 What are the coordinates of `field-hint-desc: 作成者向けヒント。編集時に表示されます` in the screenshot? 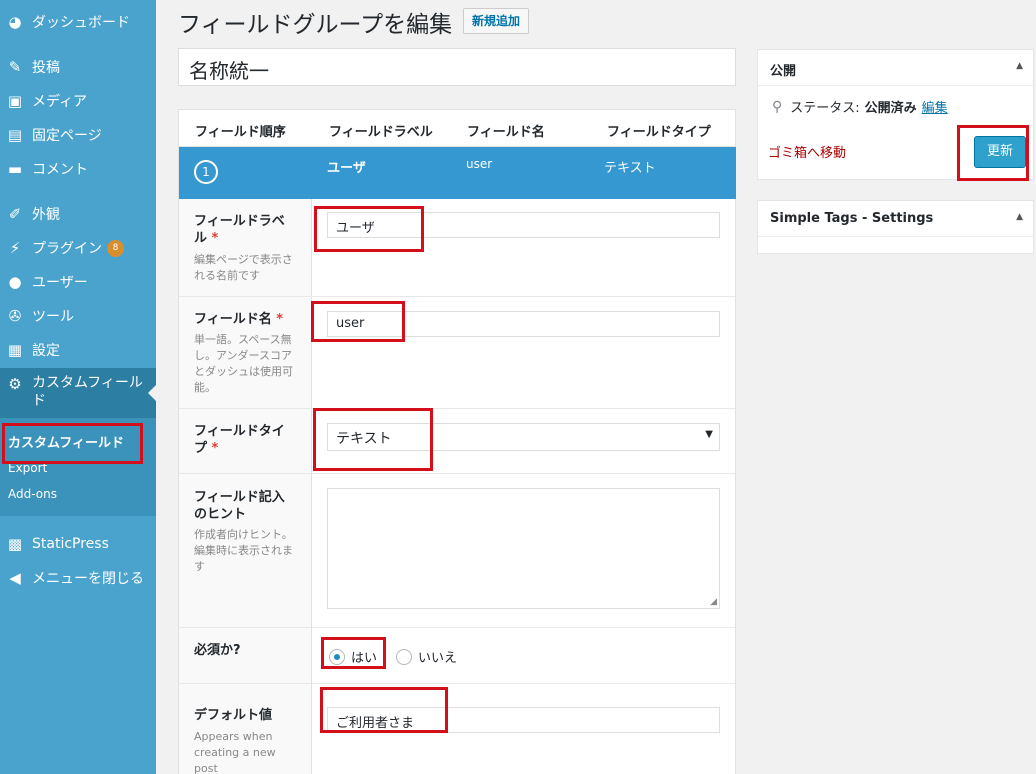 It's located at (243, 550).